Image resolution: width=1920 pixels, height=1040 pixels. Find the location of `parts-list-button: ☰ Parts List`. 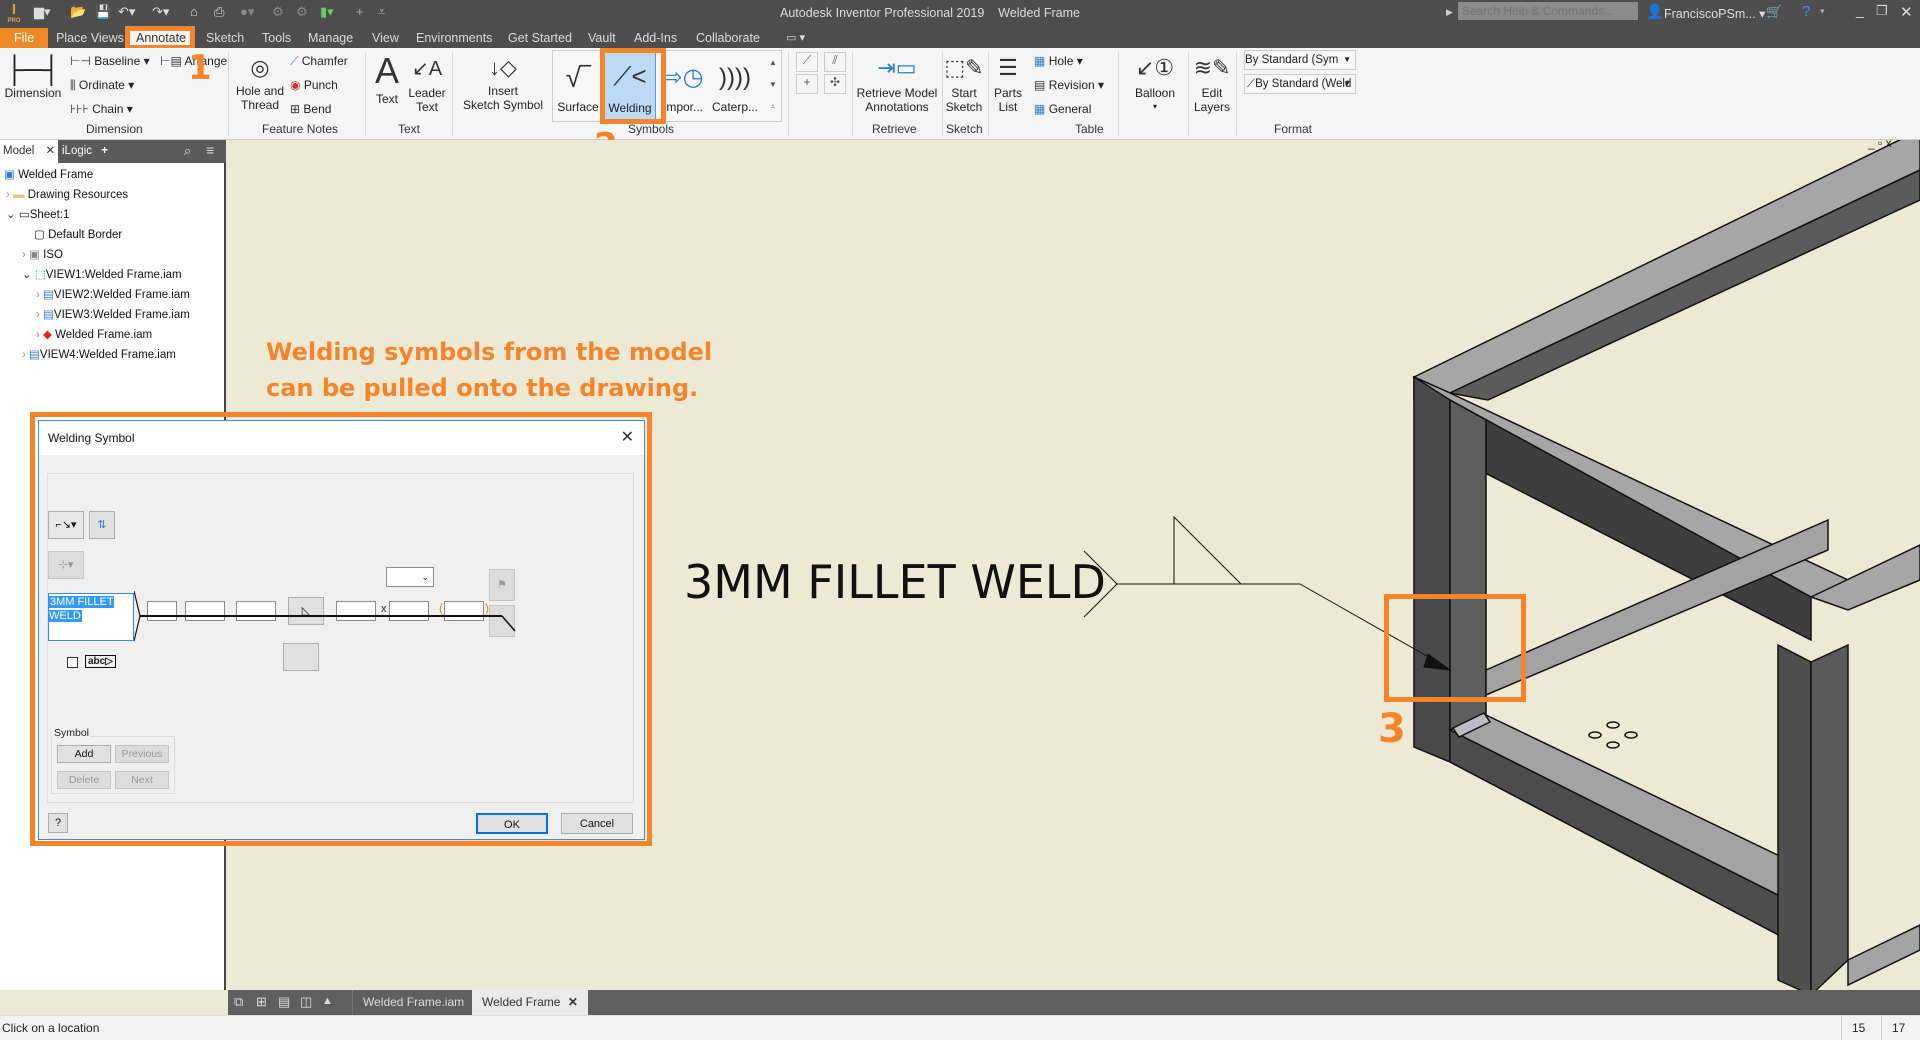

parts-list-button: ☰ Parts List is located at coordinates (1008, 82).